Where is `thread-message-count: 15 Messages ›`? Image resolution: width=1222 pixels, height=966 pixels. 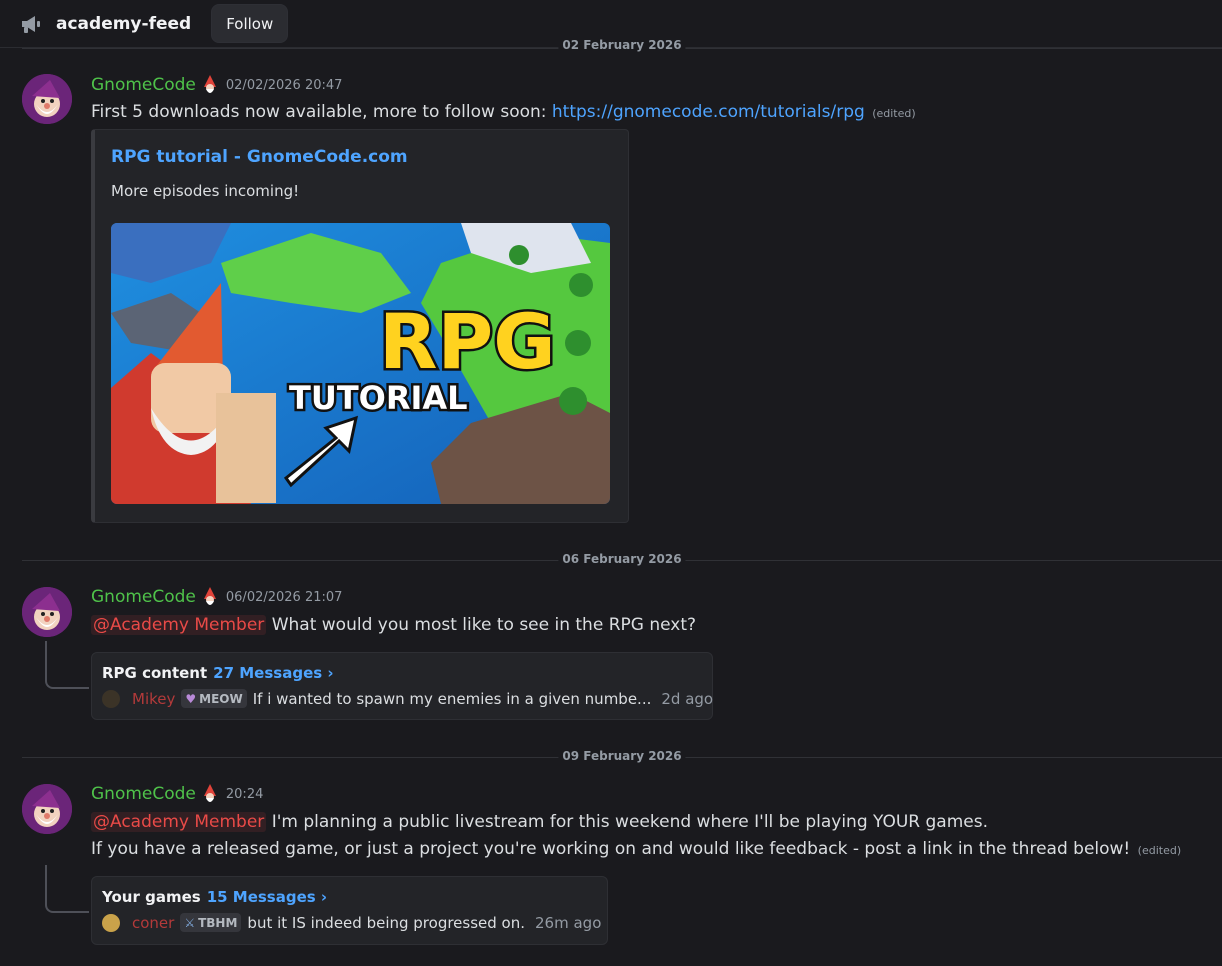 thread-message-count: 15 Messages › is located at coordinates (267, 897).